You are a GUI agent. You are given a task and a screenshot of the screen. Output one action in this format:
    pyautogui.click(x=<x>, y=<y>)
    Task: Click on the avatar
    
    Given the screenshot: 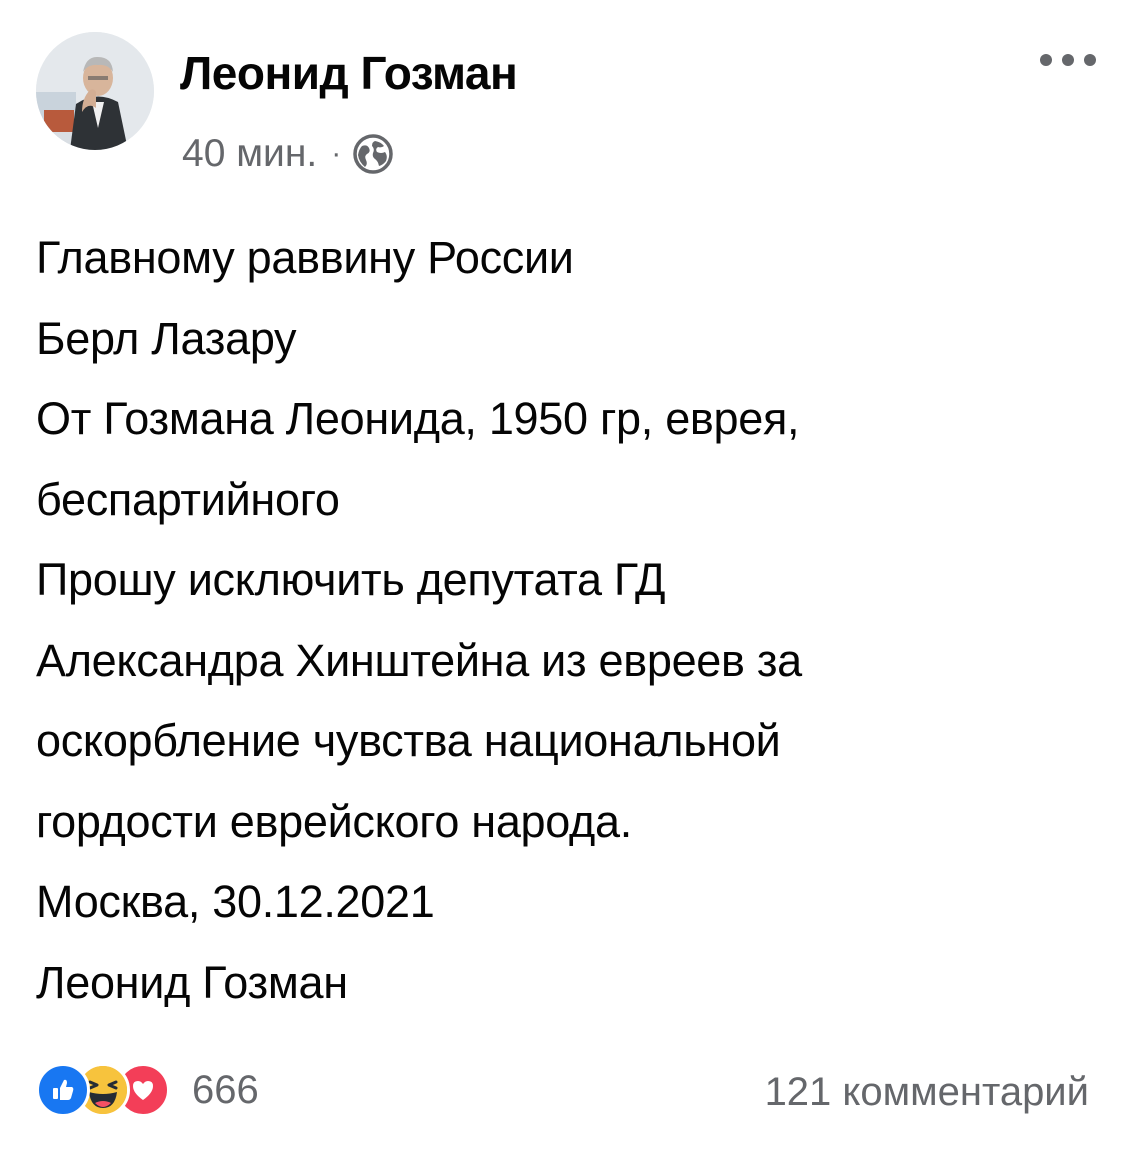 What is the action you would take?
    pyautogui.click(x=95, y=91)
    